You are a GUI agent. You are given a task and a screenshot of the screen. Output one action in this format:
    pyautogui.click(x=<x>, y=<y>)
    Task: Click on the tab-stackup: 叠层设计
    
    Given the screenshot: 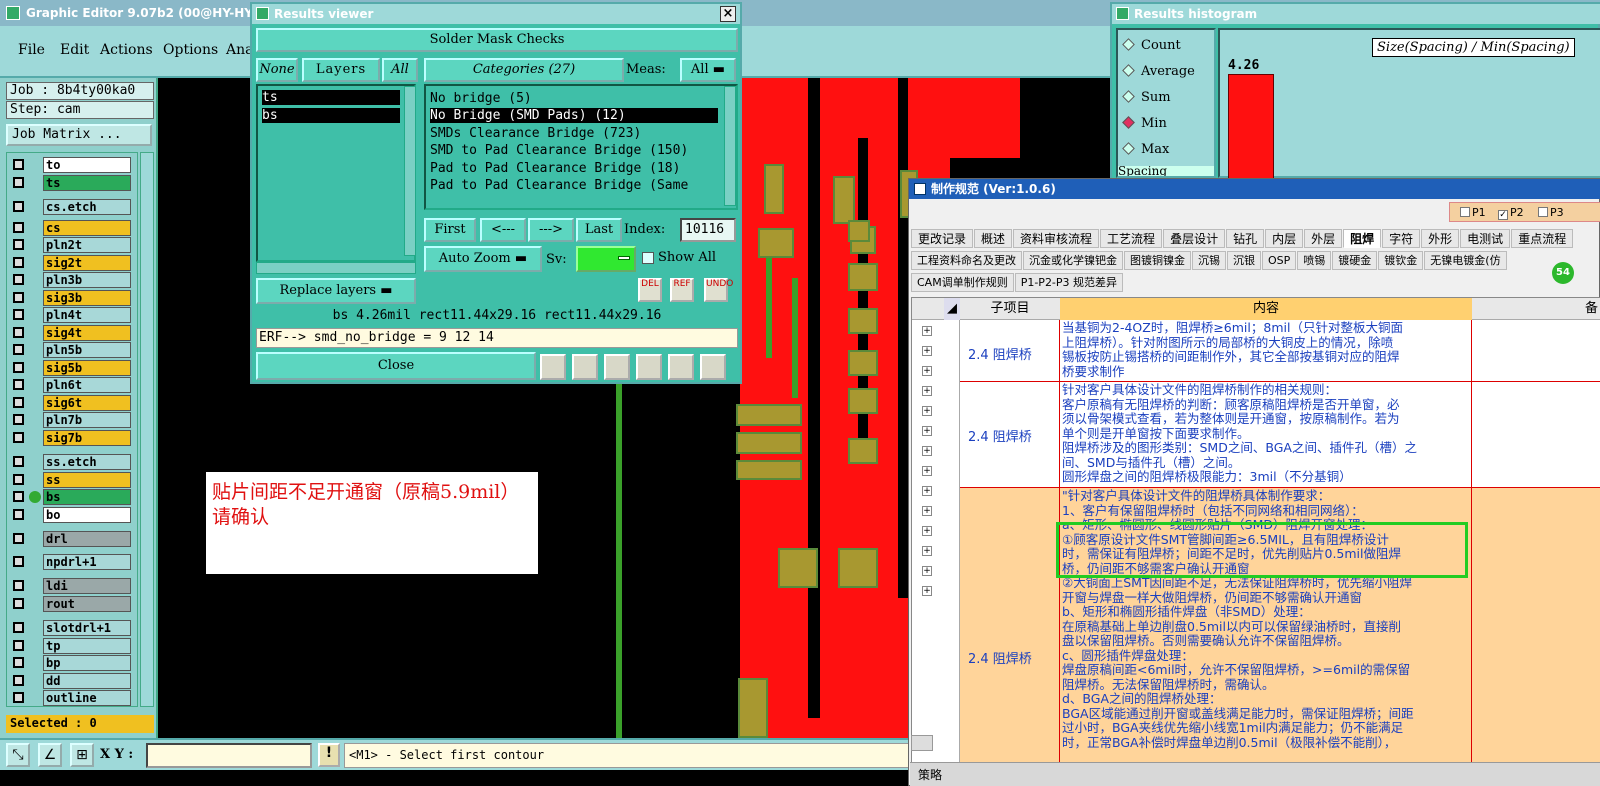 What is the action you would take?
    pyautogui.click(x=1194, y=238)
    